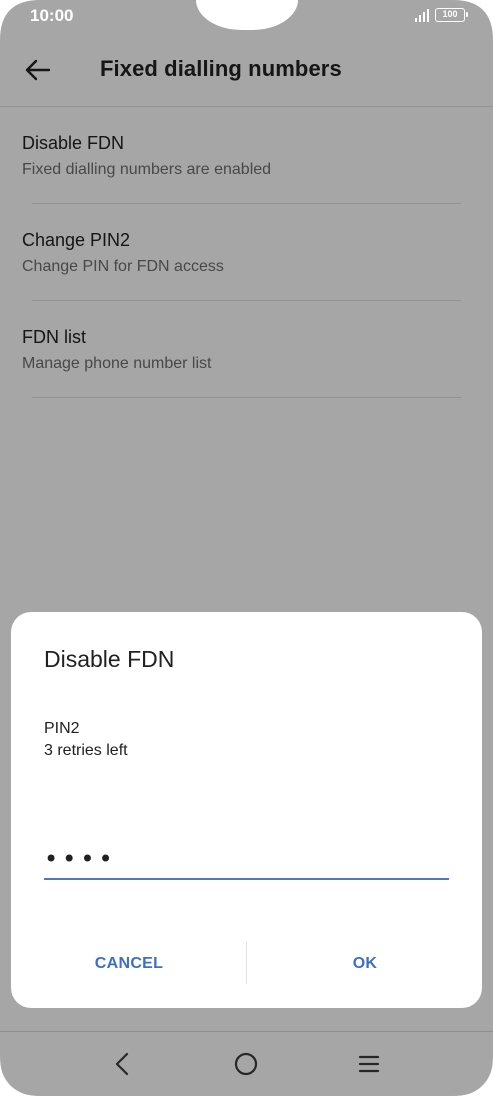  I want to click on ok-button: OK, so click(365, 964).